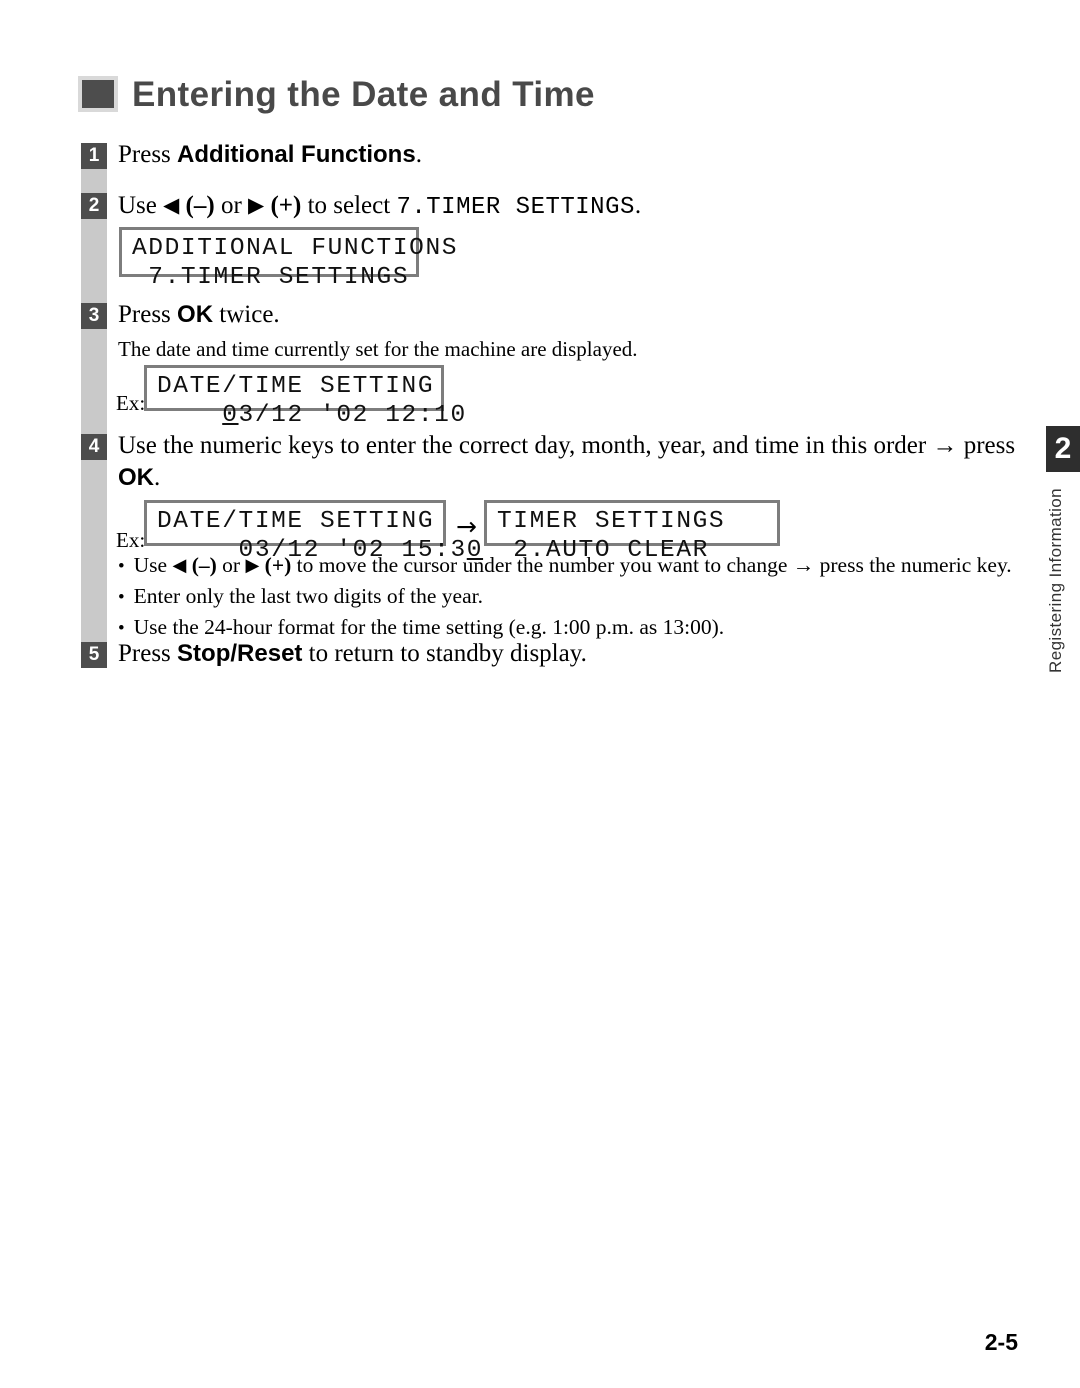 This screenshot has height=1388, width=1080. What do you see at coordinates (148, 314) in the screenshot?
I see `step-3-text-before: Press` at bounding box center [148, 314].